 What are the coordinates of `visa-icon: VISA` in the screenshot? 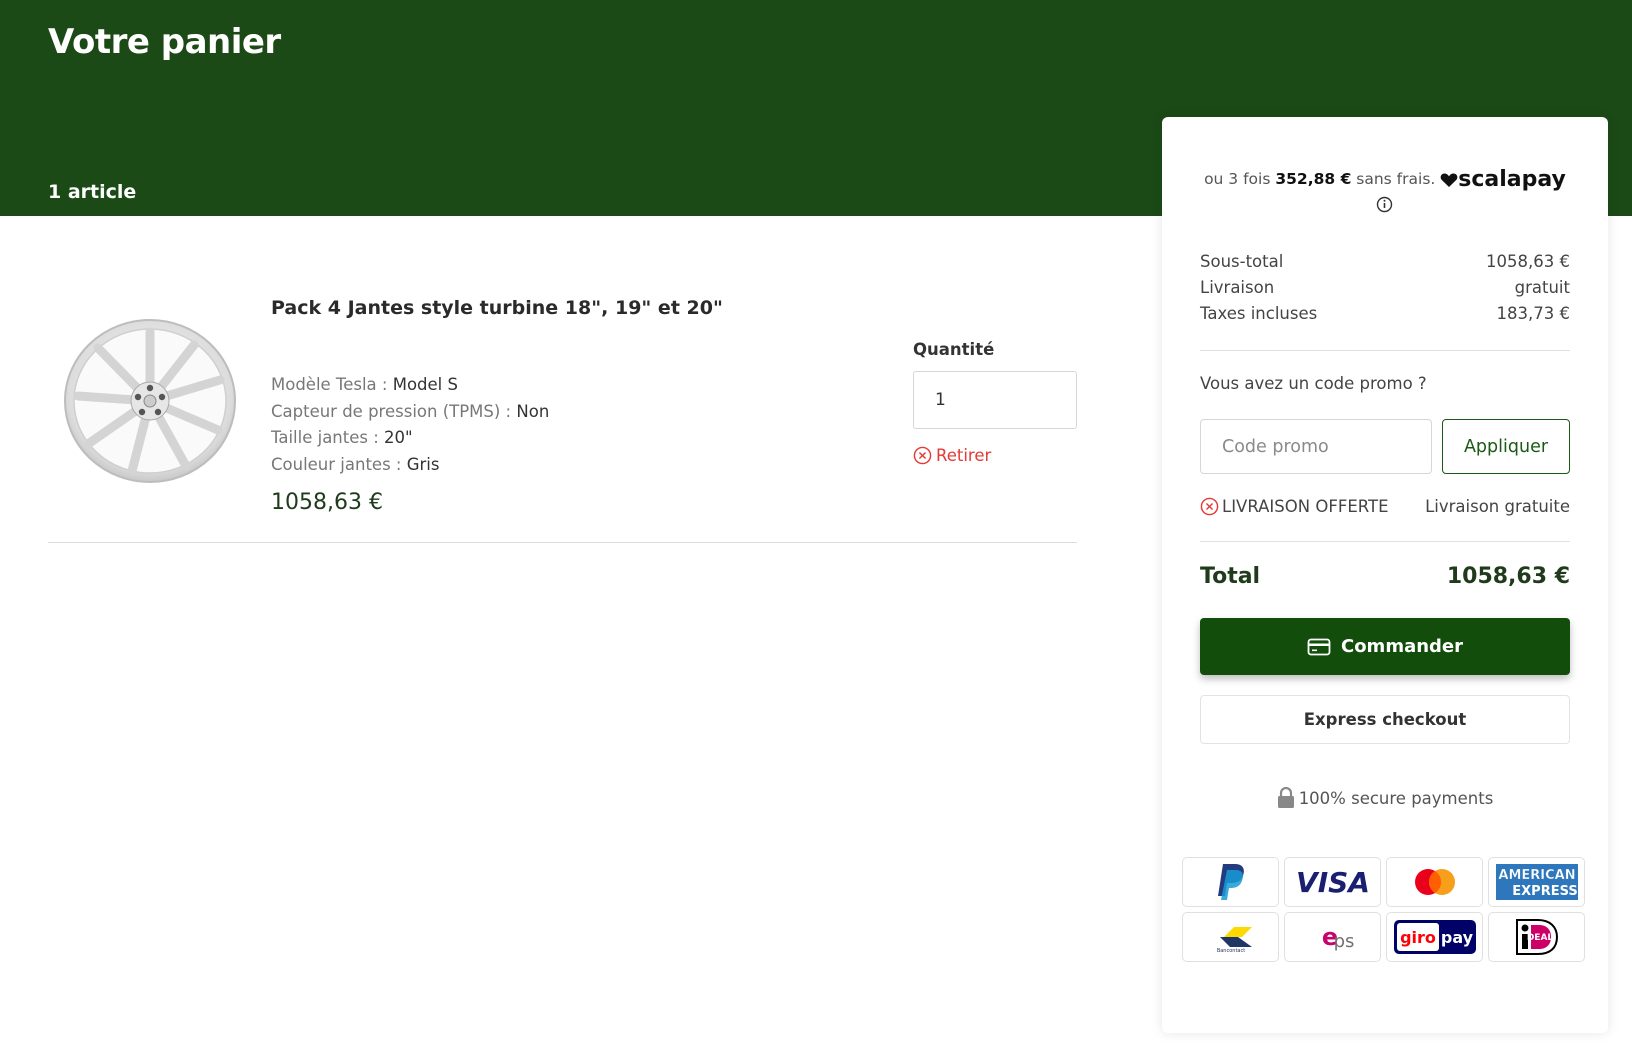 It's located at (1332, 882).